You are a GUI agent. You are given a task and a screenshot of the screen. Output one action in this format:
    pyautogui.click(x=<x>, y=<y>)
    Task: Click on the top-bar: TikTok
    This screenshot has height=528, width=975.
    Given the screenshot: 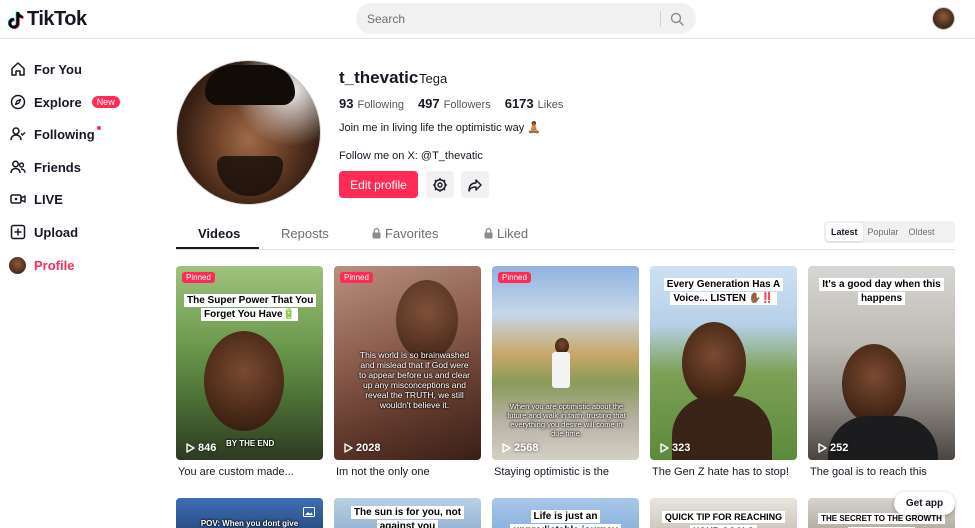 What is the action you would take?
    pyautogui.click(x=487, y=19)
    